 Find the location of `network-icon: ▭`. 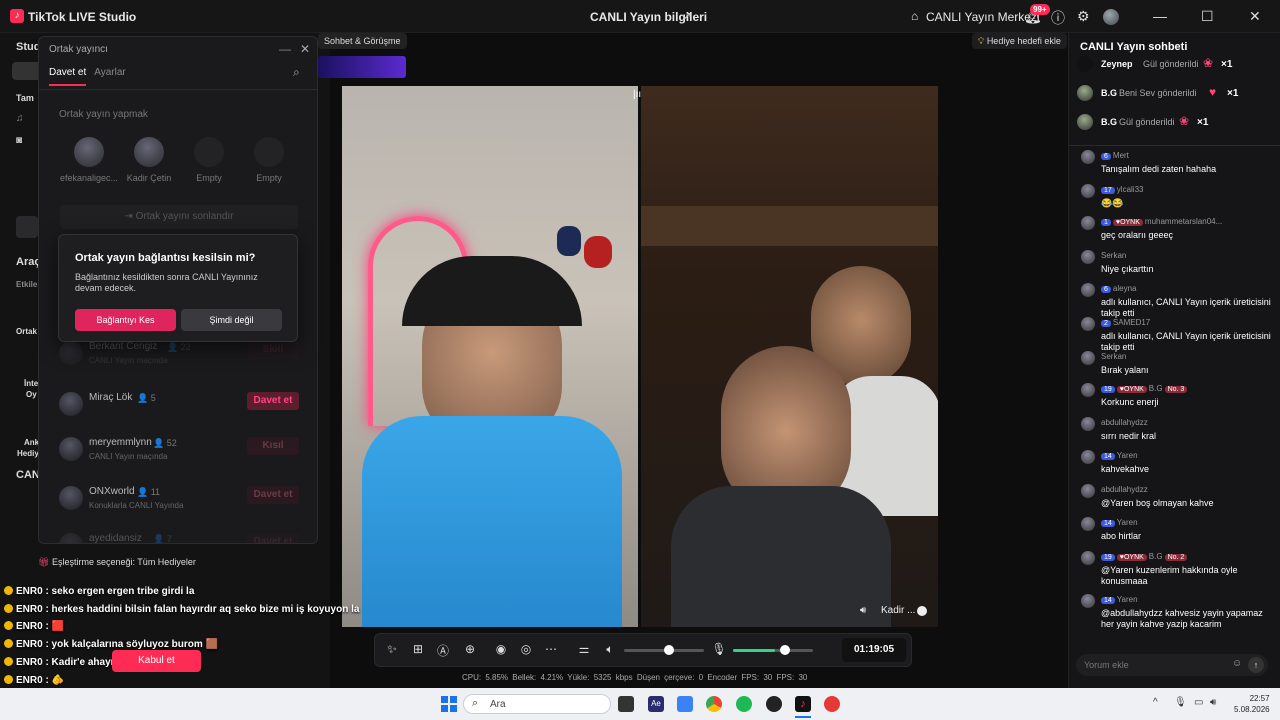

network-icon: ▭ is located at coordinates (1198, 702).